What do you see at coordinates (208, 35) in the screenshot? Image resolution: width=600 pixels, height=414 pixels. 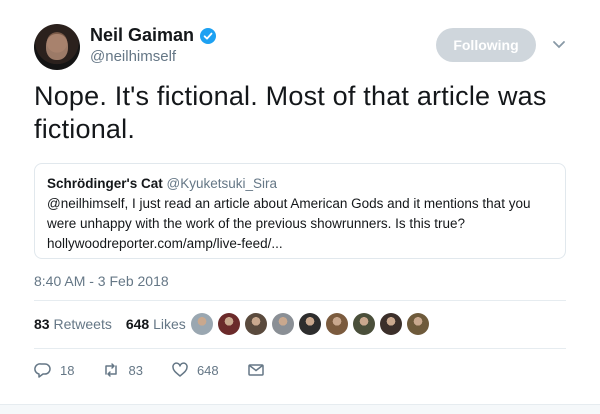 I see `verified-badge-icon` at bounding box center [208, 35].